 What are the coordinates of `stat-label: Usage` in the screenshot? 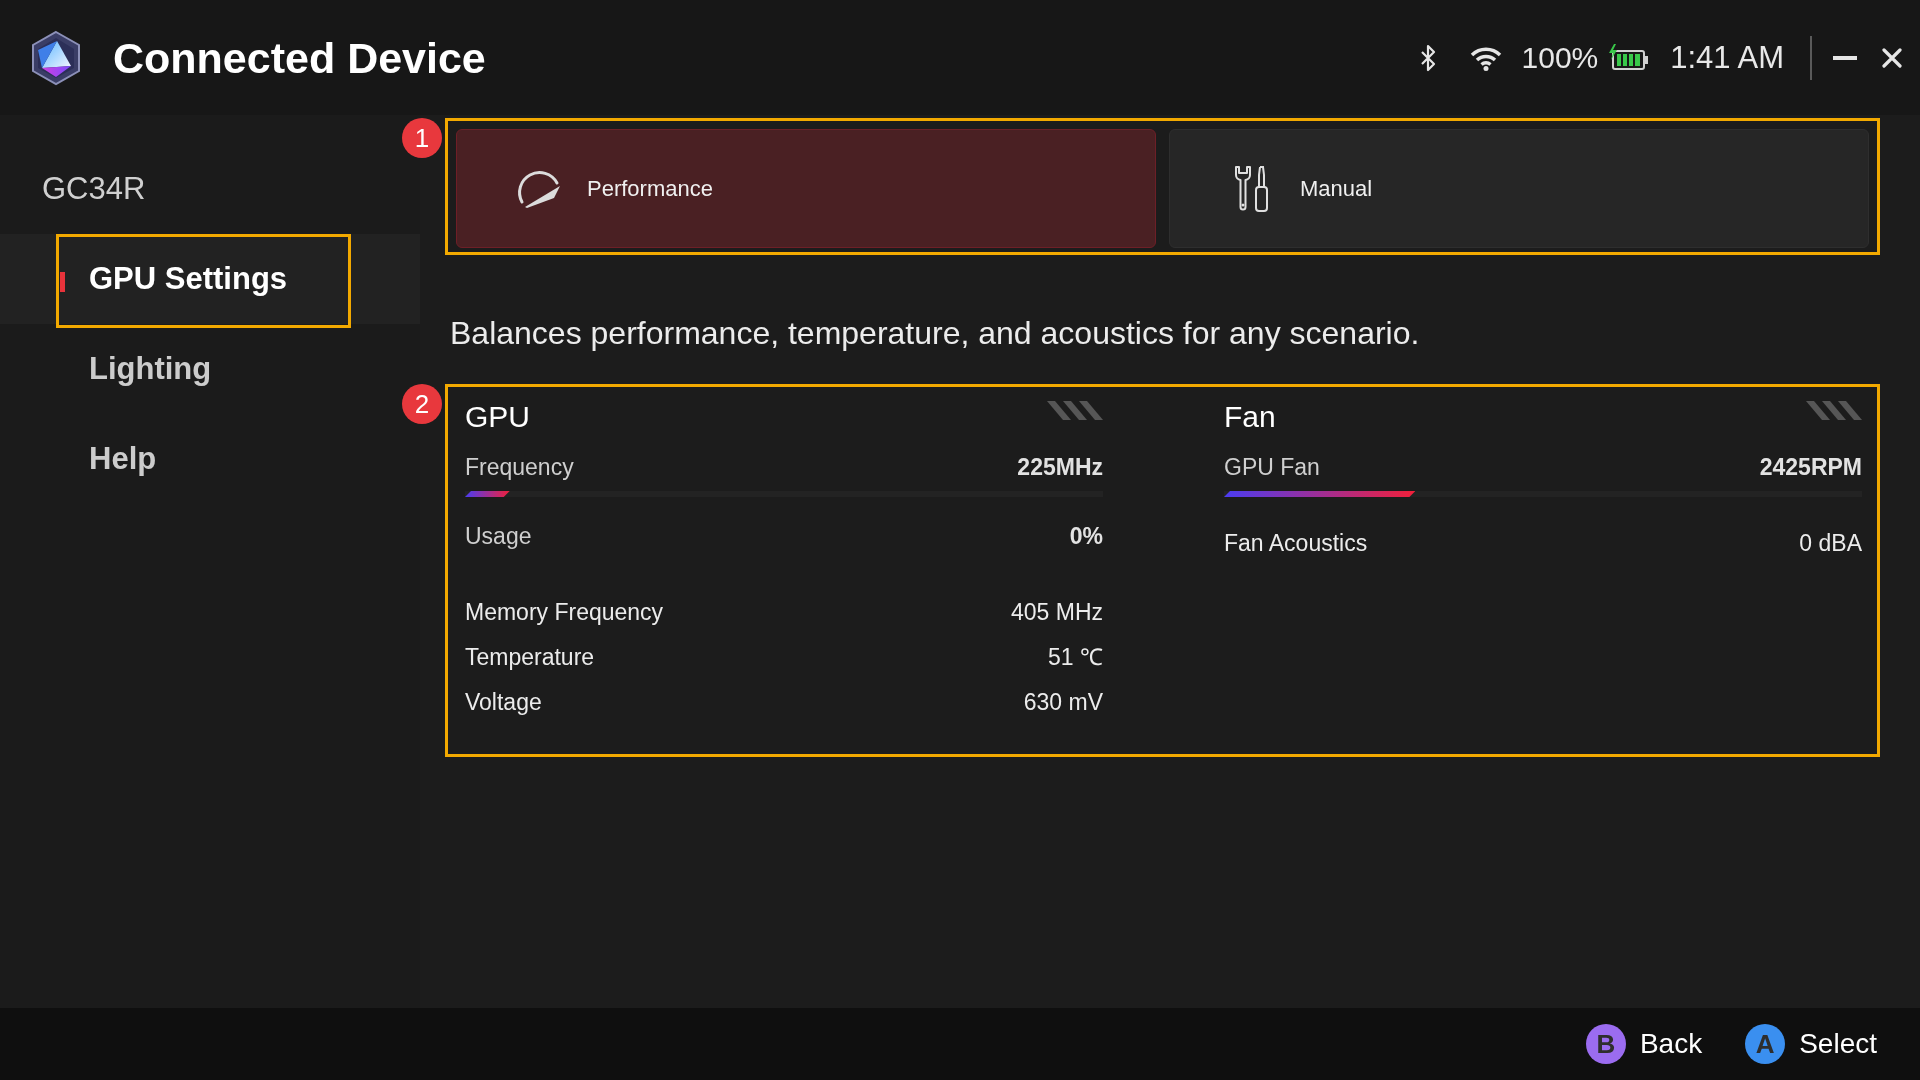 It's located at (498, 536).